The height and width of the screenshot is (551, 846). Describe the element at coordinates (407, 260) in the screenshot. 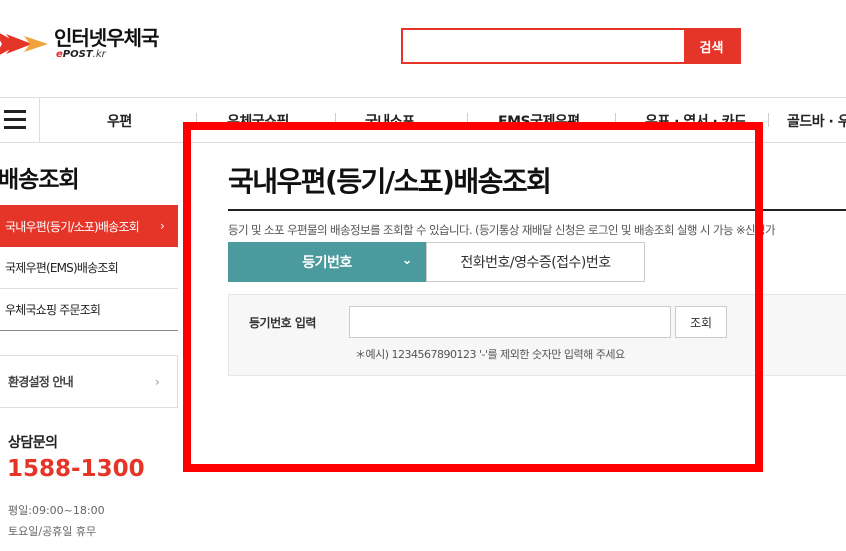

I see `chevron-down-icon: ⌄` at that location.